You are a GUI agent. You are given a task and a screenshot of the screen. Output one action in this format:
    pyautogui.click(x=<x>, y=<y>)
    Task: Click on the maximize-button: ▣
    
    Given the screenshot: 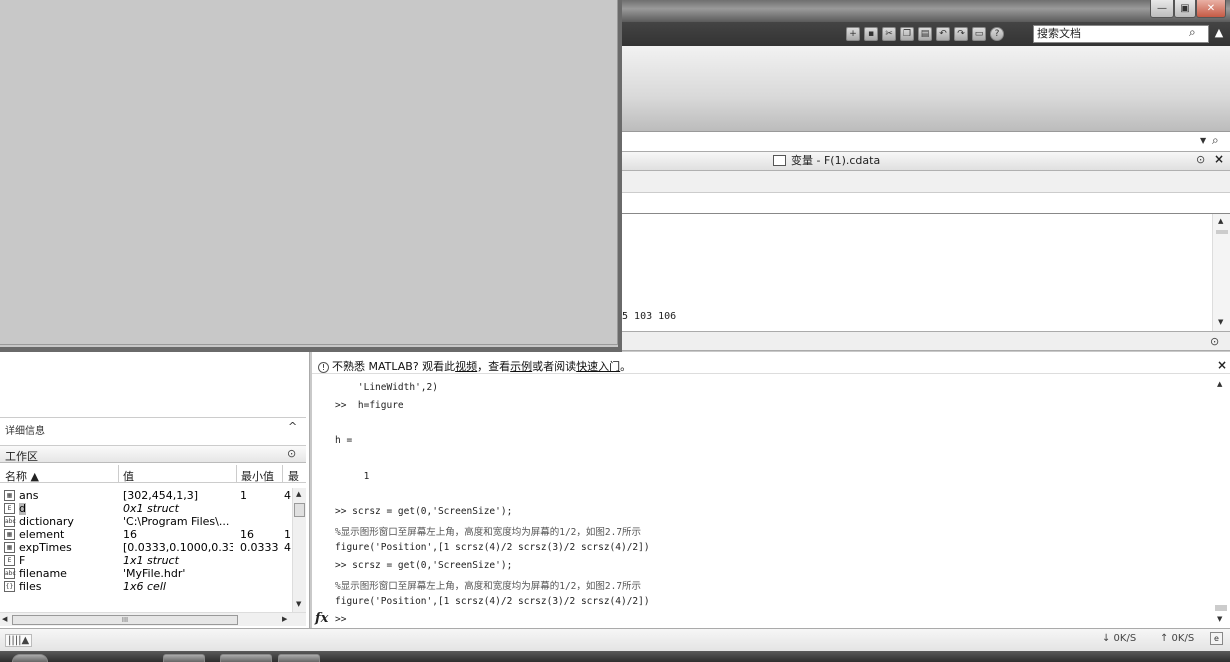 What is the action you would take?
    pyautogui.click(x=1185, y=9)
    